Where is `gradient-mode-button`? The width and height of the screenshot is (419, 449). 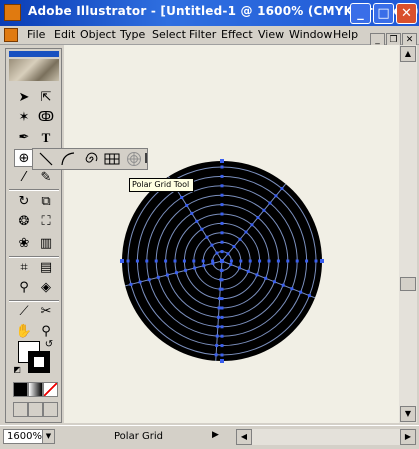 gradient-mode-button is located at coordinates (35, 389).